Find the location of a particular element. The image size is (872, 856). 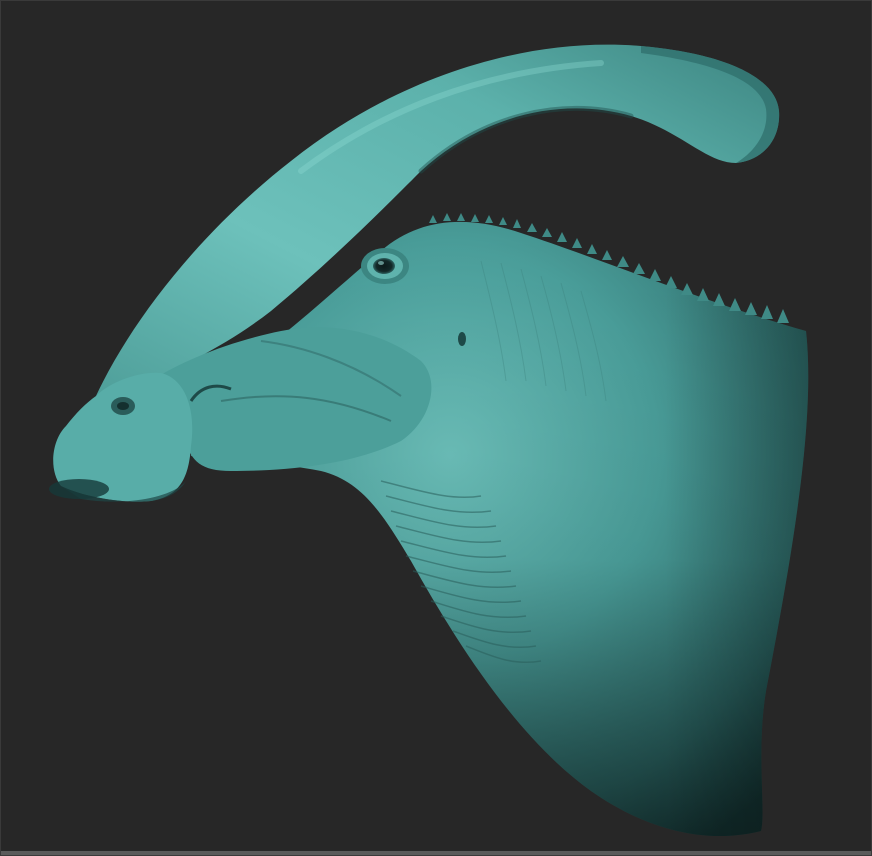

ear-opening is located at coordinates (462, 339).